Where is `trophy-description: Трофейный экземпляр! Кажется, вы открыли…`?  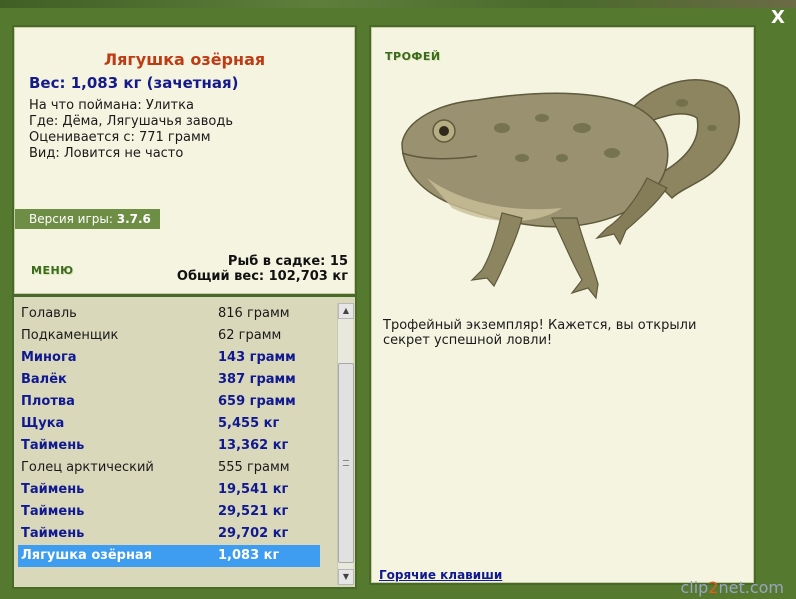 trophy-description: Трофейный экземпляр! Кажется, вы открыли… is located at coordinates (540, 333).